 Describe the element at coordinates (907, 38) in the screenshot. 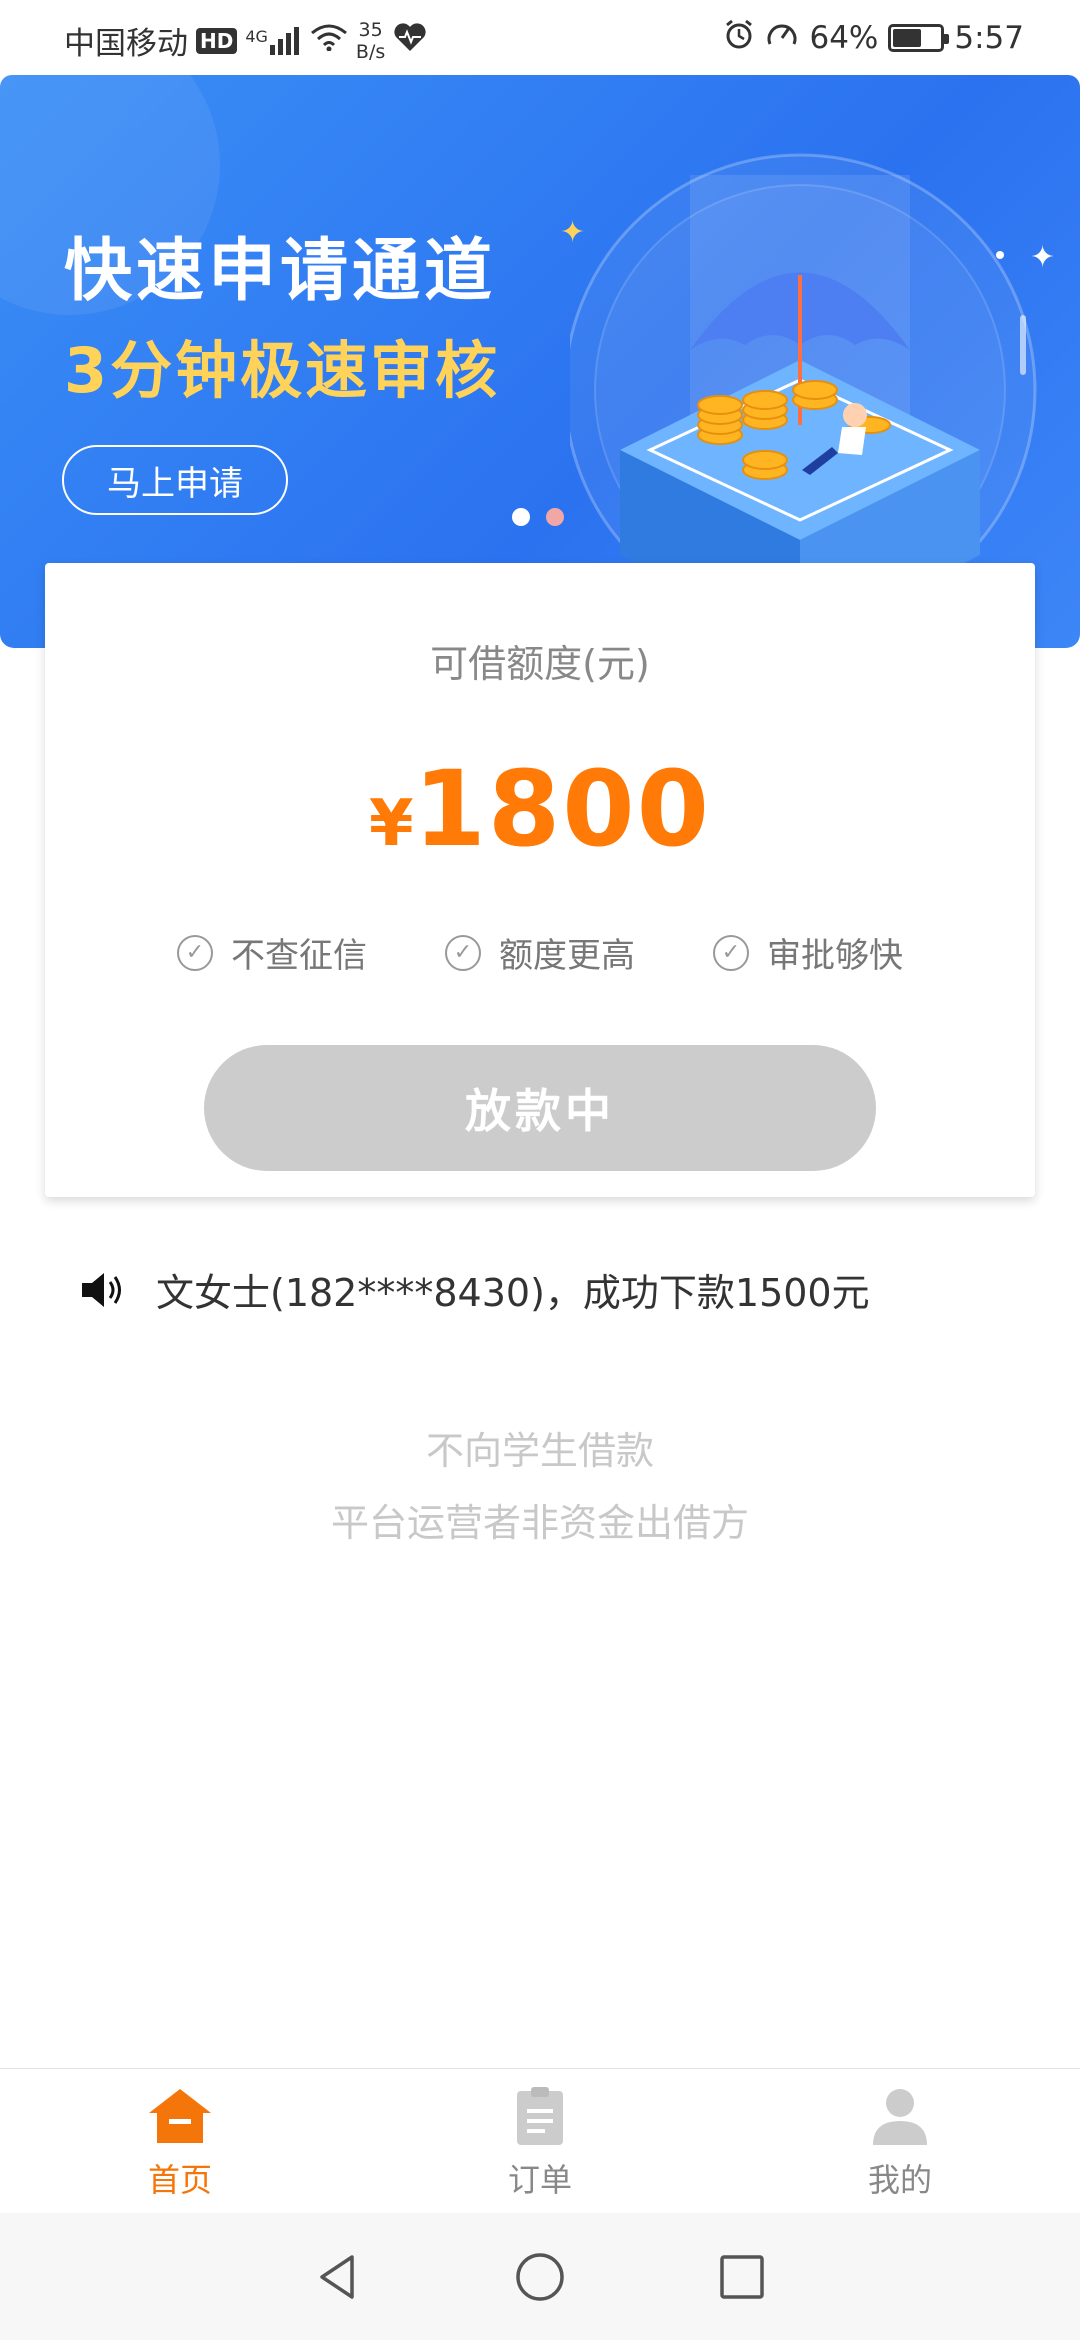

I see `battery-fill` at that location.